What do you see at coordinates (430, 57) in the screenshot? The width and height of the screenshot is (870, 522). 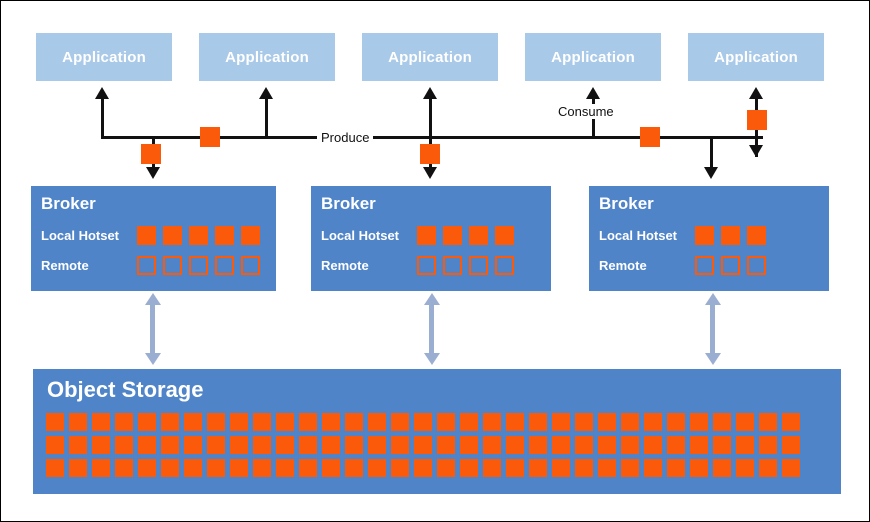 I see `application-box-3: Application` at bounding box center [430, 57].